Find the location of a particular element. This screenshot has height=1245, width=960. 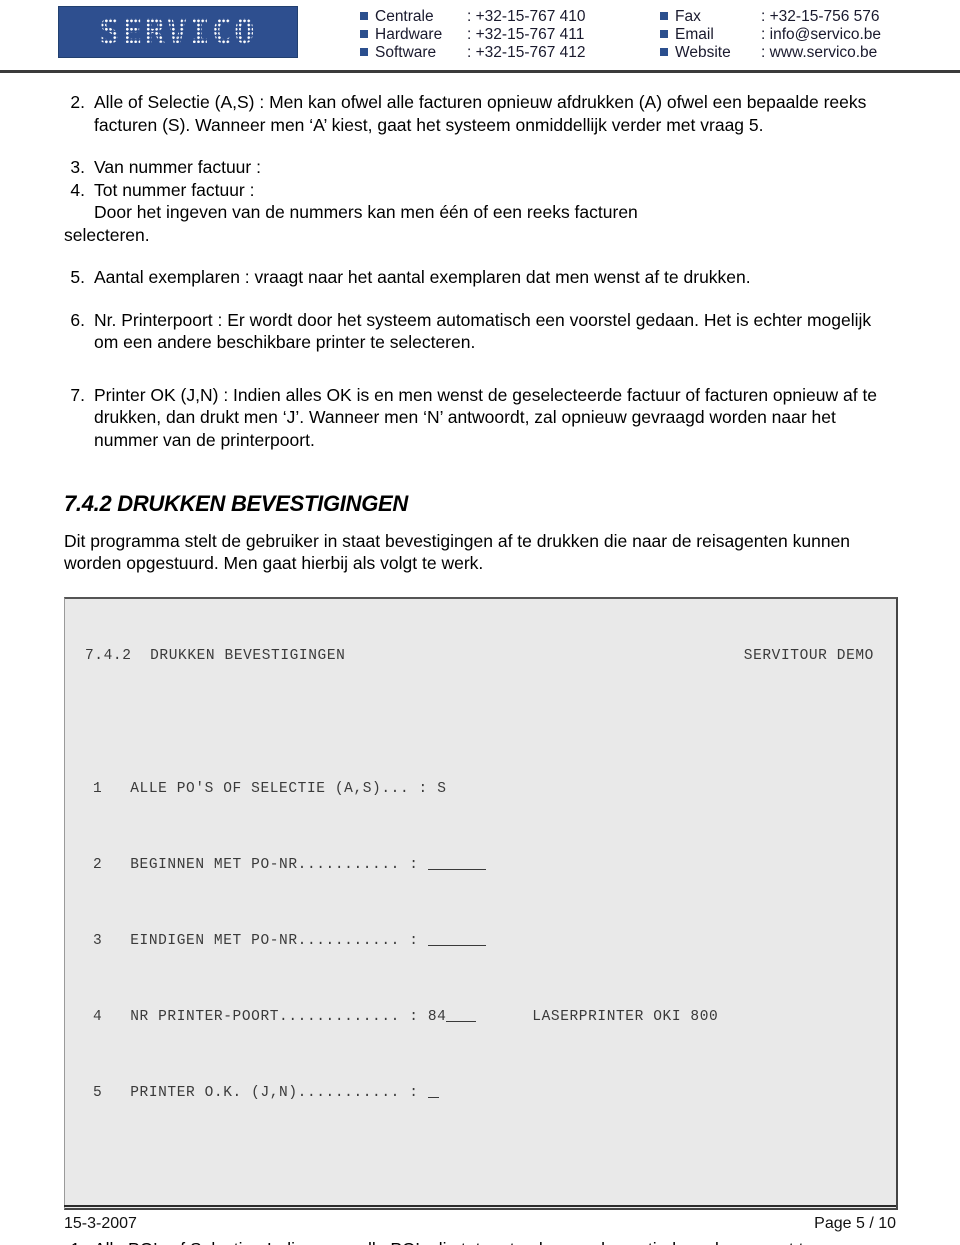

footer-row: 15-3-2007 Page 5 / 10 is located at coordinates (480, 1224).